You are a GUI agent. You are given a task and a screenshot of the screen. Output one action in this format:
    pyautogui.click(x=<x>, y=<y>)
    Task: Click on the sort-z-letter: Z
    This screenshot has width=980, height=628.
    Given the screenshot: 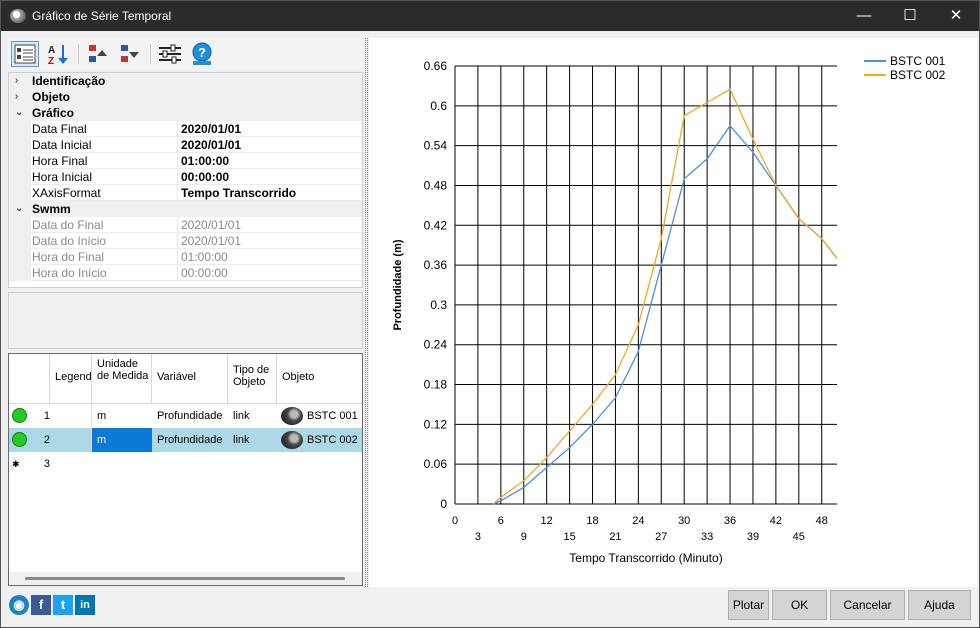 What is the action you would take?
    pyautogui.click(x=51, y=61)
    